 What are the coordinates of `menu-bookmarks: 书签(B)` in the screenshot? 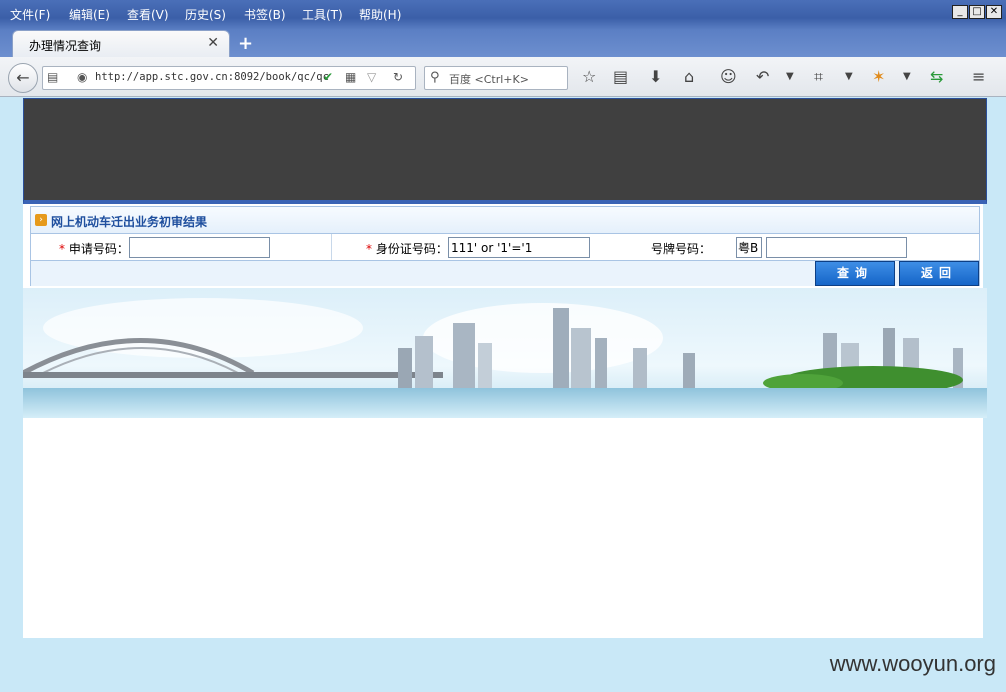 It's located at (265, 14).